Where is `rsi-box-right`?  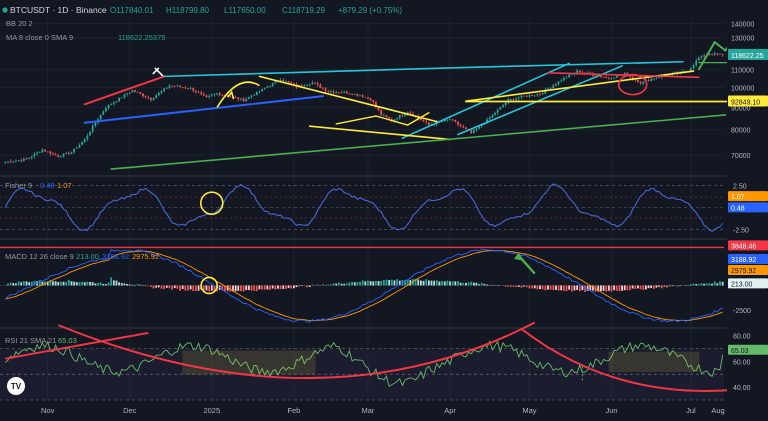 rsi-box-right is located at coordinates (654, 361).